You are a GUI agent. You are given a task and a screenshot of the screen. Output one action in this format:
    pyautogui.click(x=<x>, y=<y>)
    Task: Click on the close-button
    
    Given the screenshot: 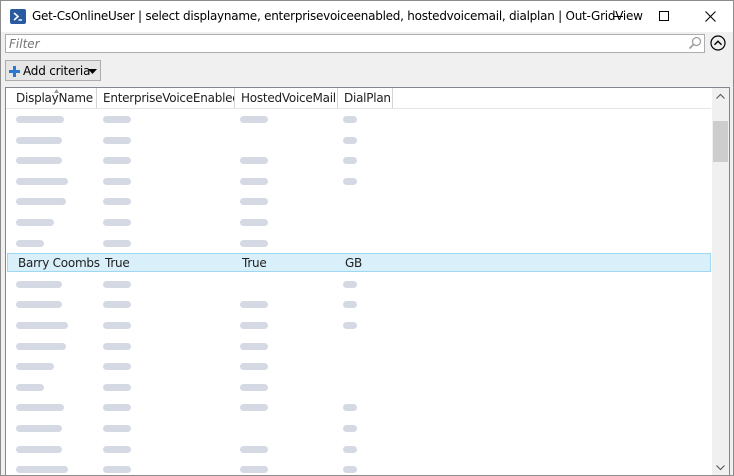 What is the action you would take?
    pyautogui.click(x=710, y=16)
    